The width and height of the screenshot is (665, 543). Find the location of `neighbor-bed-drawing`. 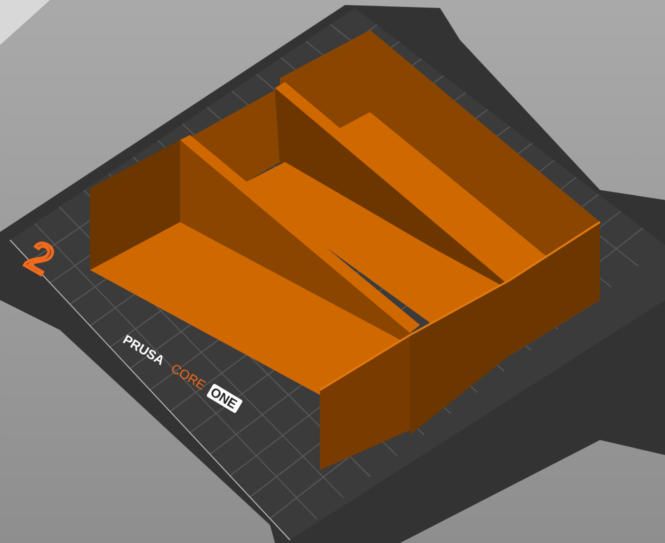

neighbor-bed-drawing is located at coordinates (25, 22).